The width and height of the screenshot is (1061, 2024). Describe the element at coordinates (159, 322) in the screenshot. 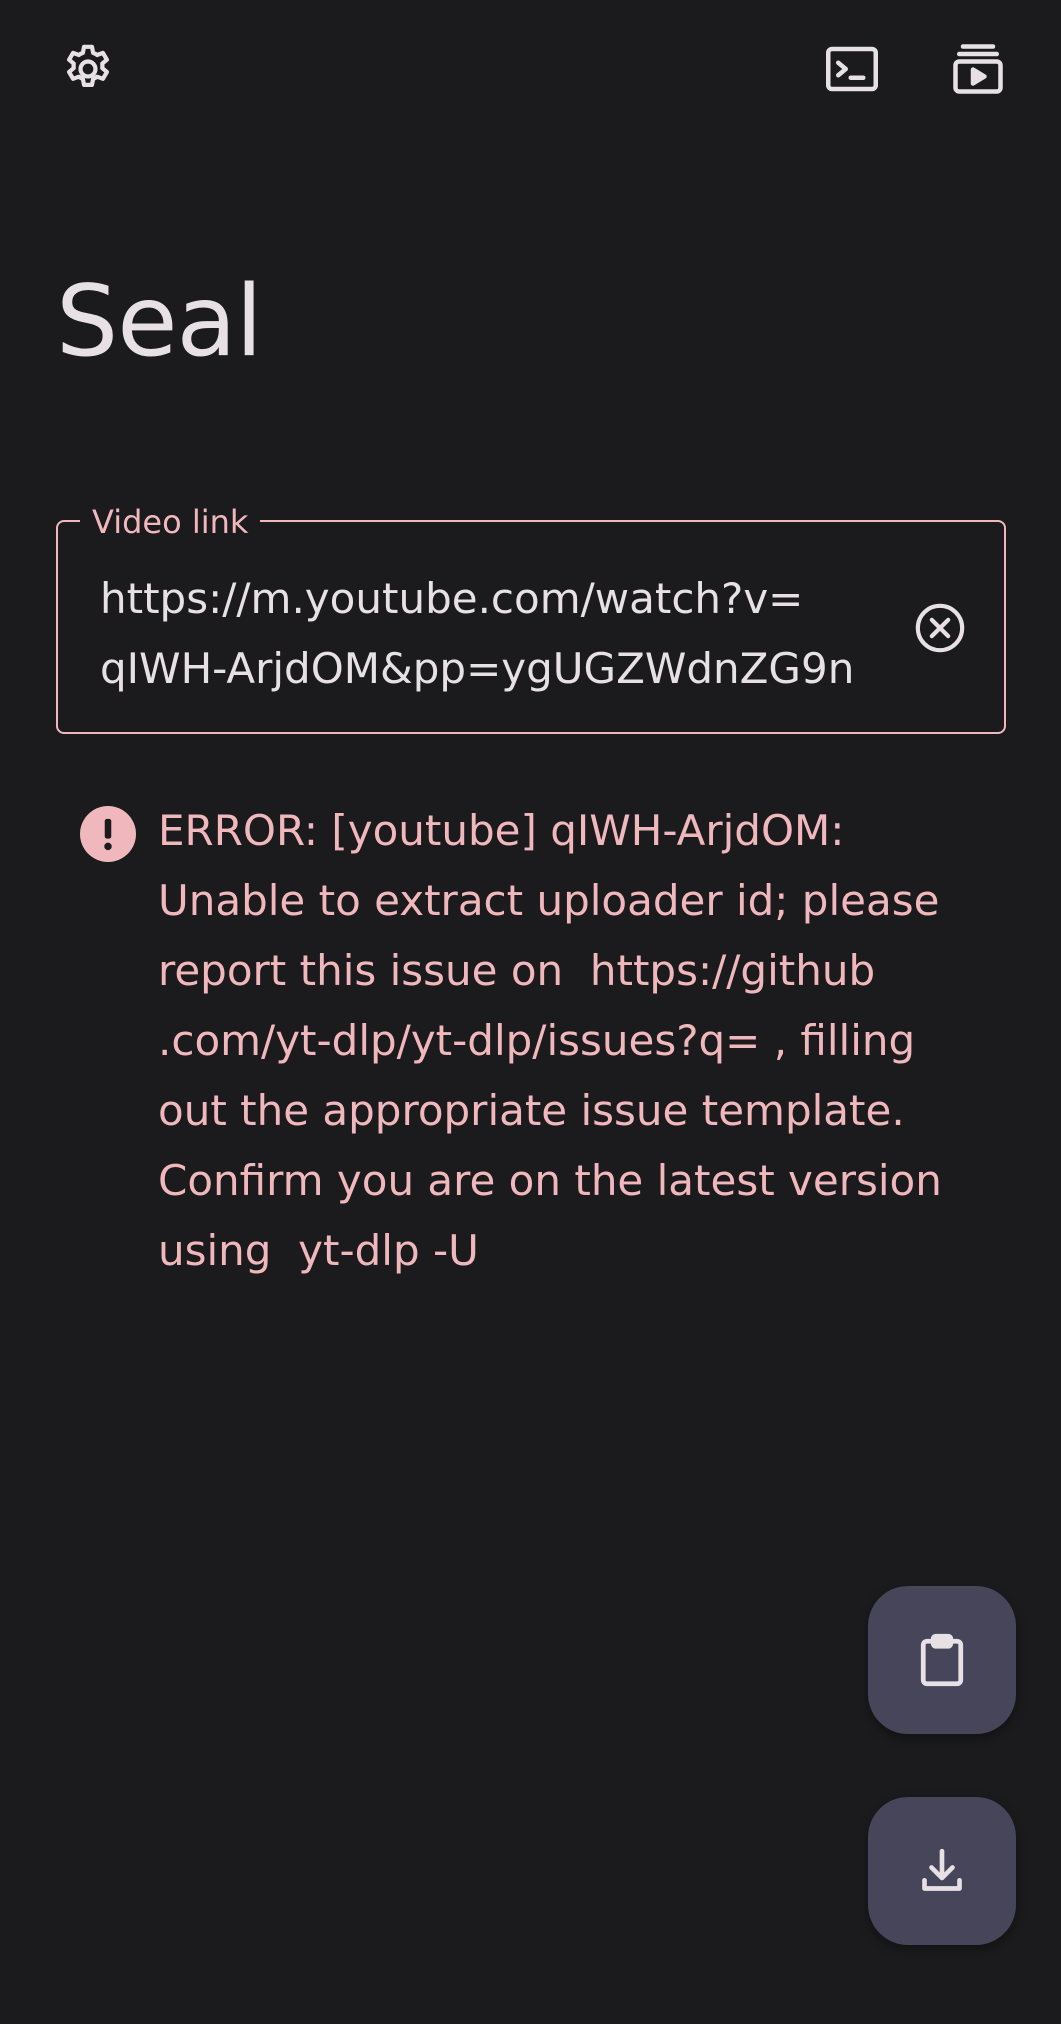

I see `app-title: Seal` at that location.